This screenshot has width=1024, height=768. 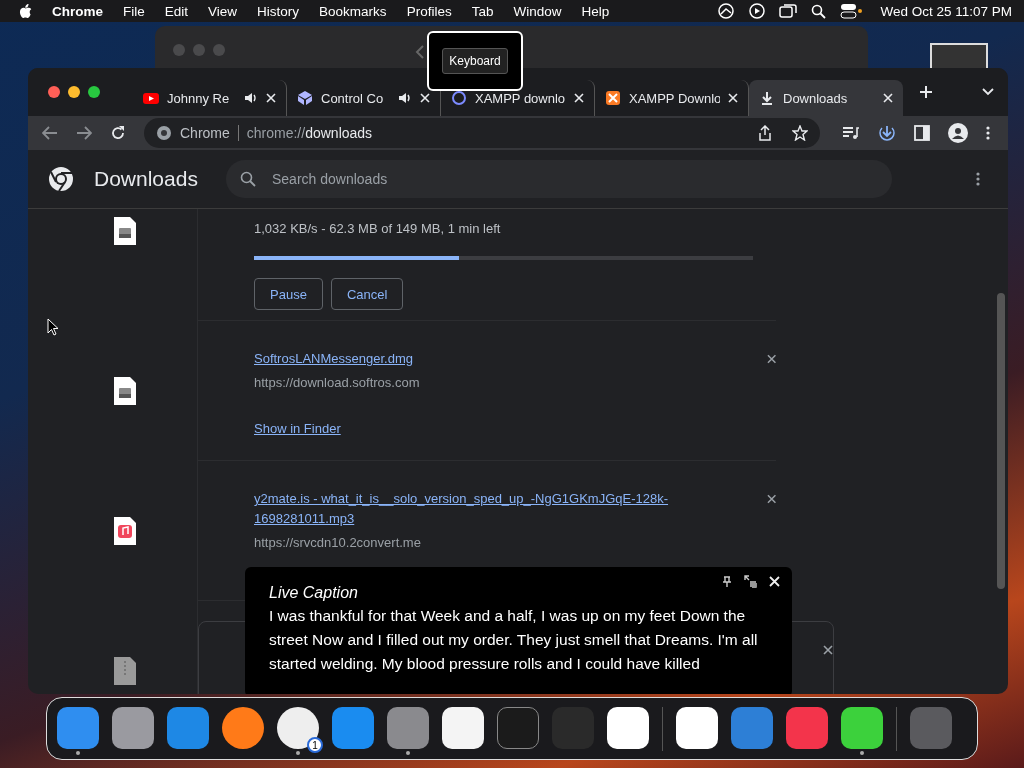 I want to click on caption-title: Live Caption, so click(x=314, y=593).